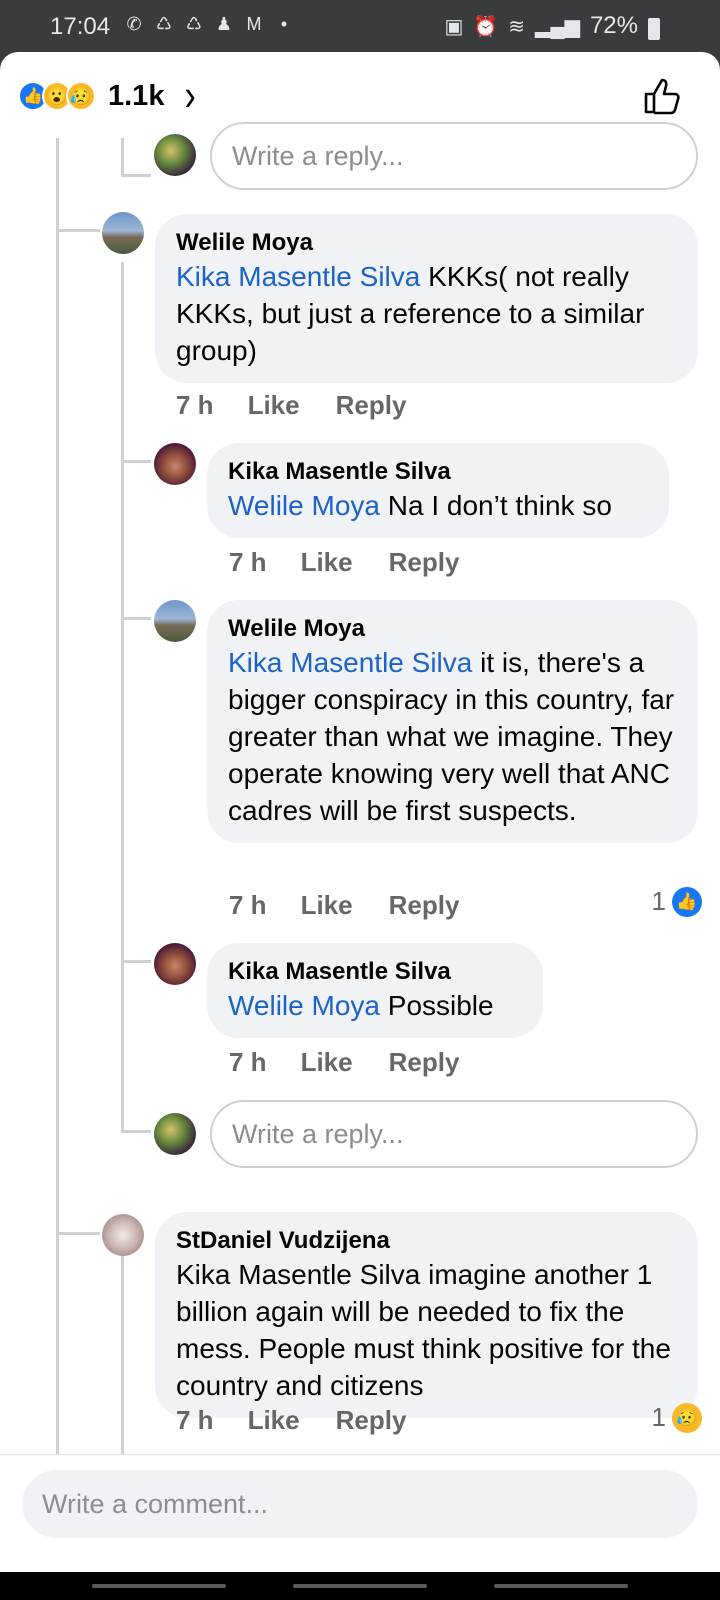 Image resolution: width=720 pixels, height=1600 pixels. I want to click on comment-text: Welile Moya Possible, so click(375, 1005).